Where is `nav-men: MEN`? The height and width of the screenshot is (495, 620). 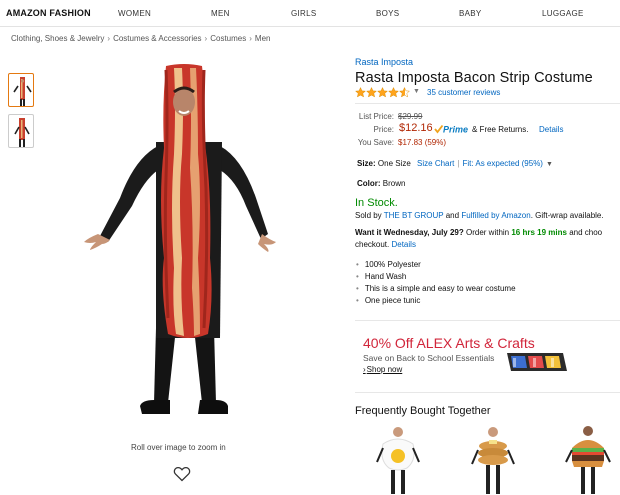
nav-men: MEN is located at coordinates (220, 13).